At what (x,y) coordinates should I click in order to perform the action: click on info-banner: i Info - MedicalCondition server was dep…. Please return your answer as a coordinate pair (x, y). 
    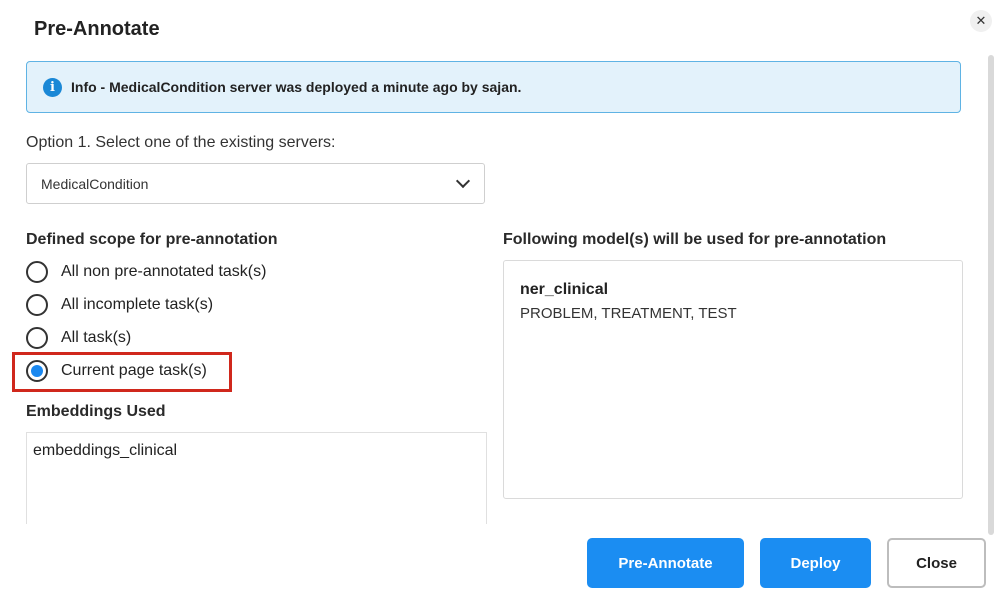
    Looking at the image, I should click on (493, 87).